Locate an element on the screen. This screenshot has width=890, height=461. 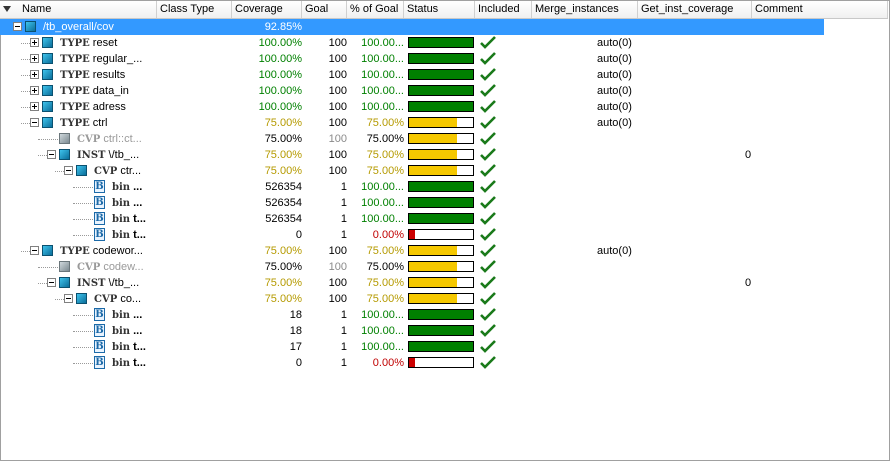
col-status: Status is located at coordinates (439, 9).